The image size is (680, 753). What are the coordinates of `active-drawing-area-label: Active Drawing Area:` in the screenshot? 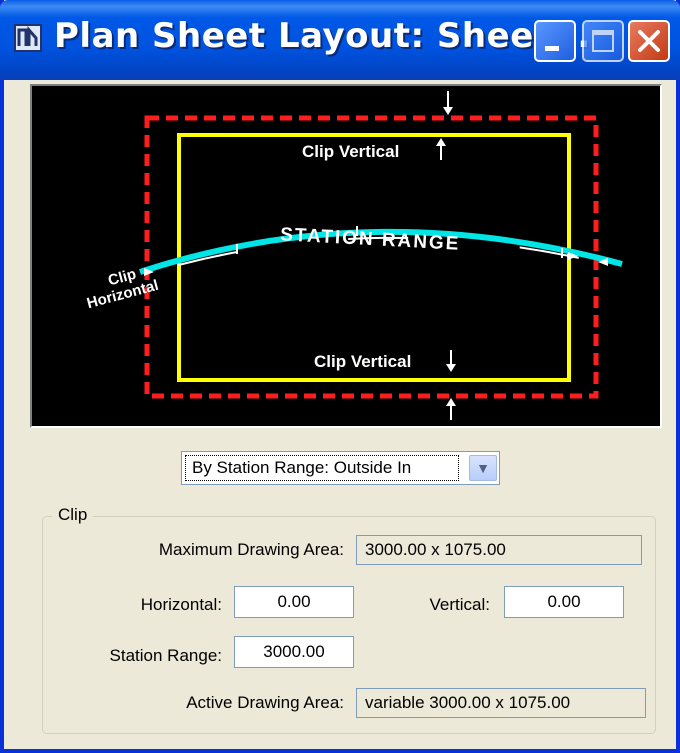 It's located at (265, 702).